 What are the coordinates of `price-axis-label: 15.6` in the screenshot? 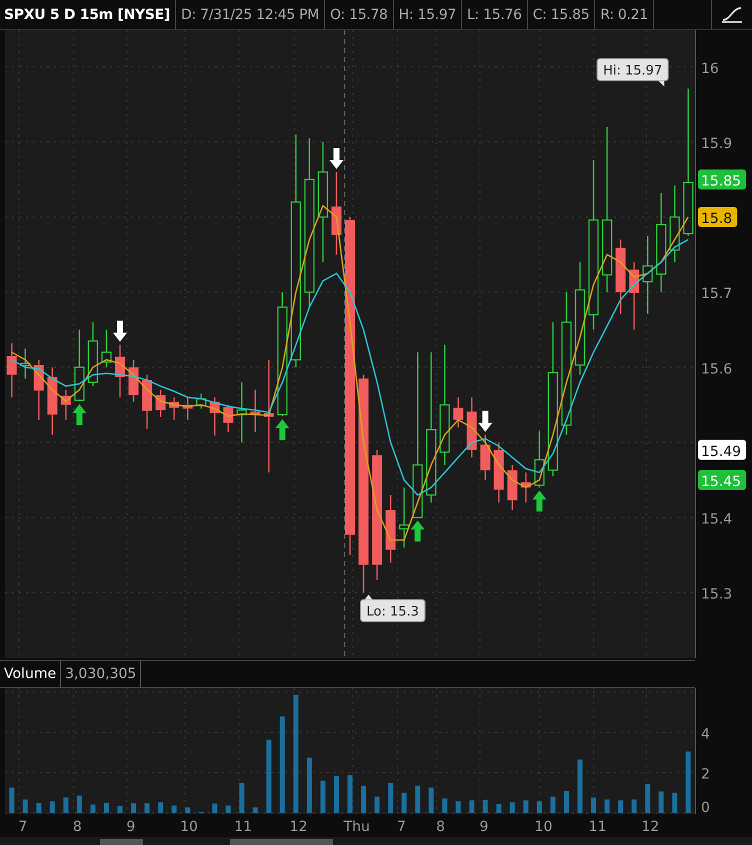 It's located at (716, 369).